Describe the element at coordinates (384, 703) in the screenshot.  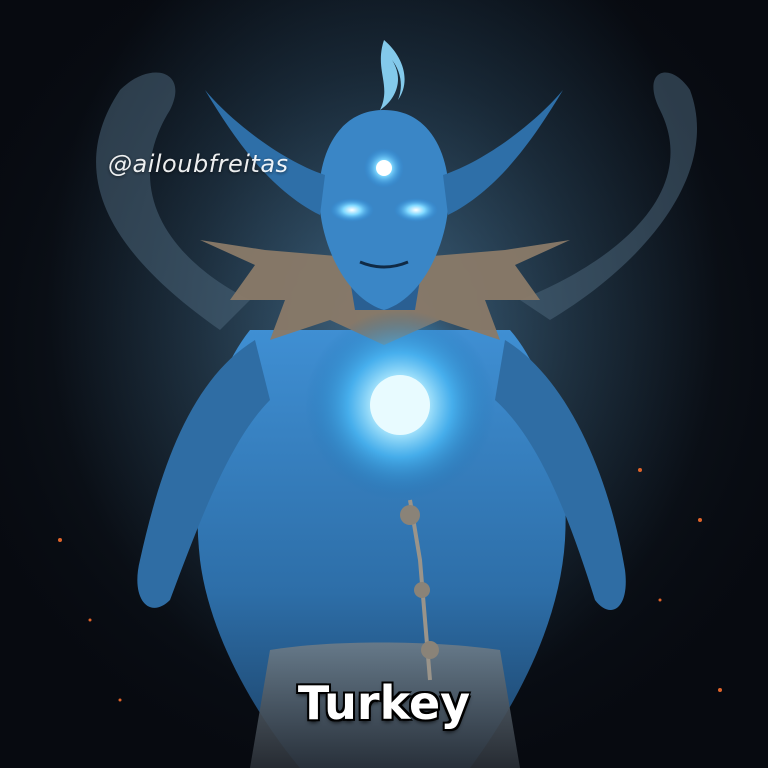
I see `caption-title: Turkey` at that location.